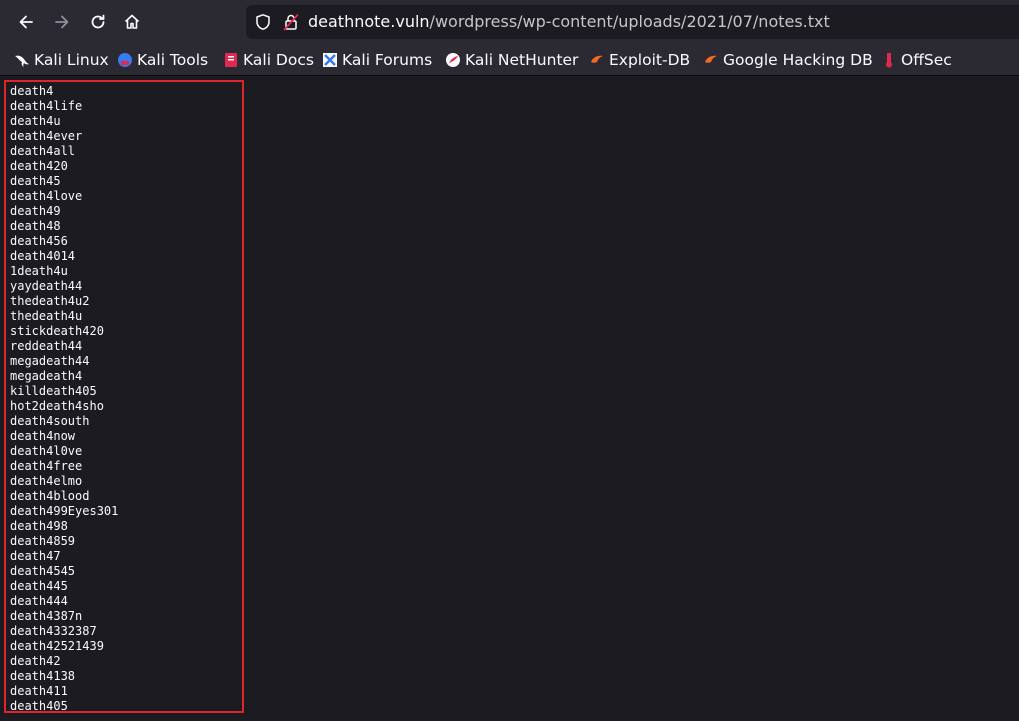 The width and height of the screenshot is (1019, 721). What do you see at coordinates (798, 60) in the screenshot?
I see `bookmark-label: Google Hacking DB` at bounding box center [798, 60].